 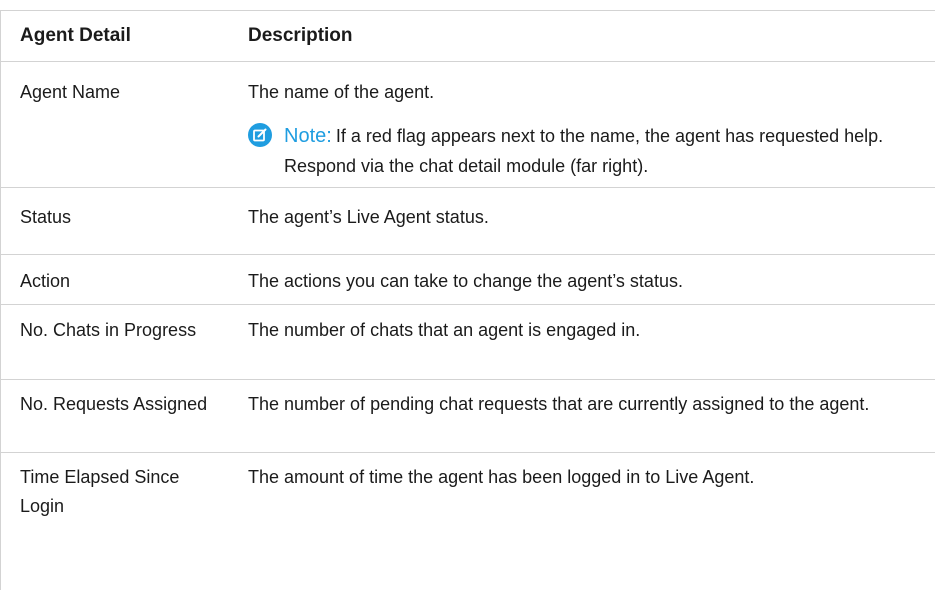 What do you see at coordinates (260, 135) in the screenshot?
I see `note-edit-icon` at bounding box center [260, 135].